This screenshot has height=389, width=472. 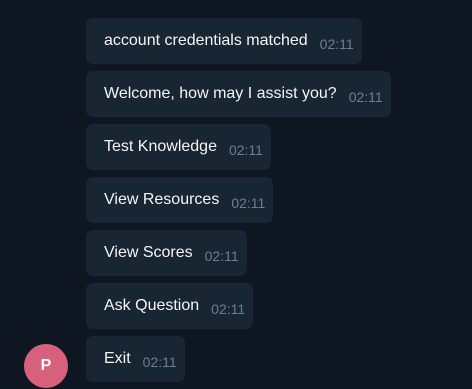 I want to click on option-ask-question: Ask Question 02:11, so click(x=170, y=306).